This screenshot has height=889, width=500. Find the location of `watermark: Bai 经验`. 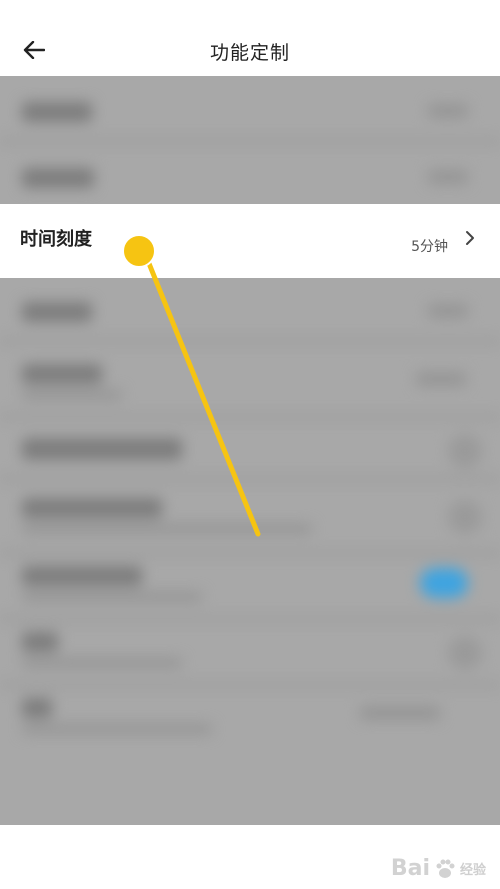

watermark: Bai 经验 is located at coordinates (438, 868).